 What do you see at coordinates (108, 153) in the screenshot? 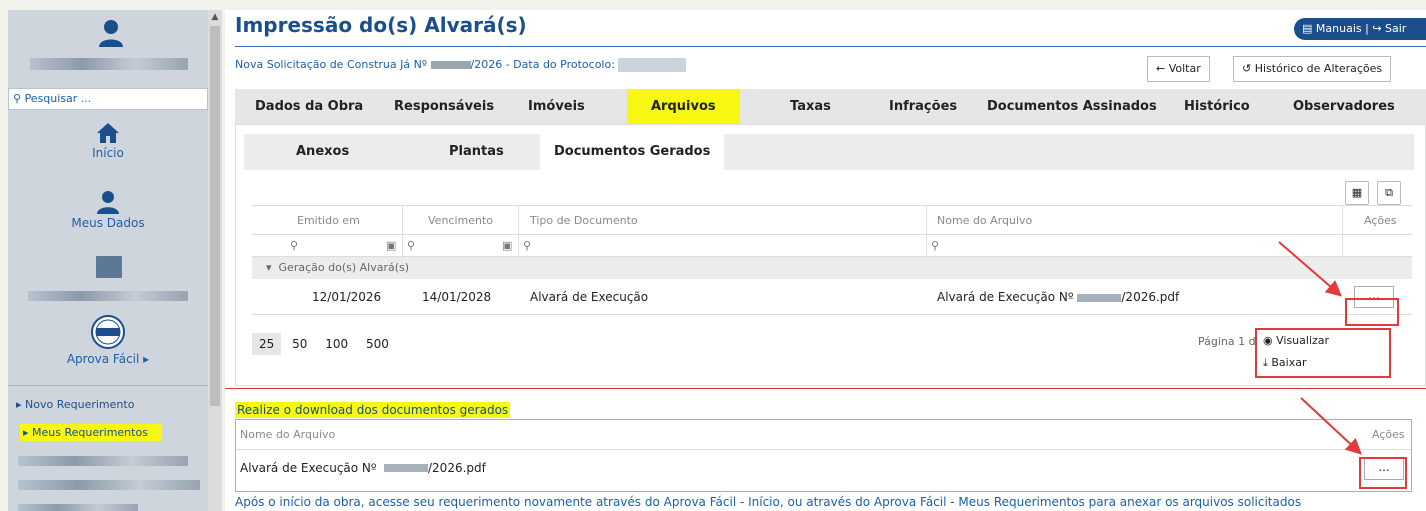
I see `nav-inicio-label: Início` at bounding box center [108, 153].